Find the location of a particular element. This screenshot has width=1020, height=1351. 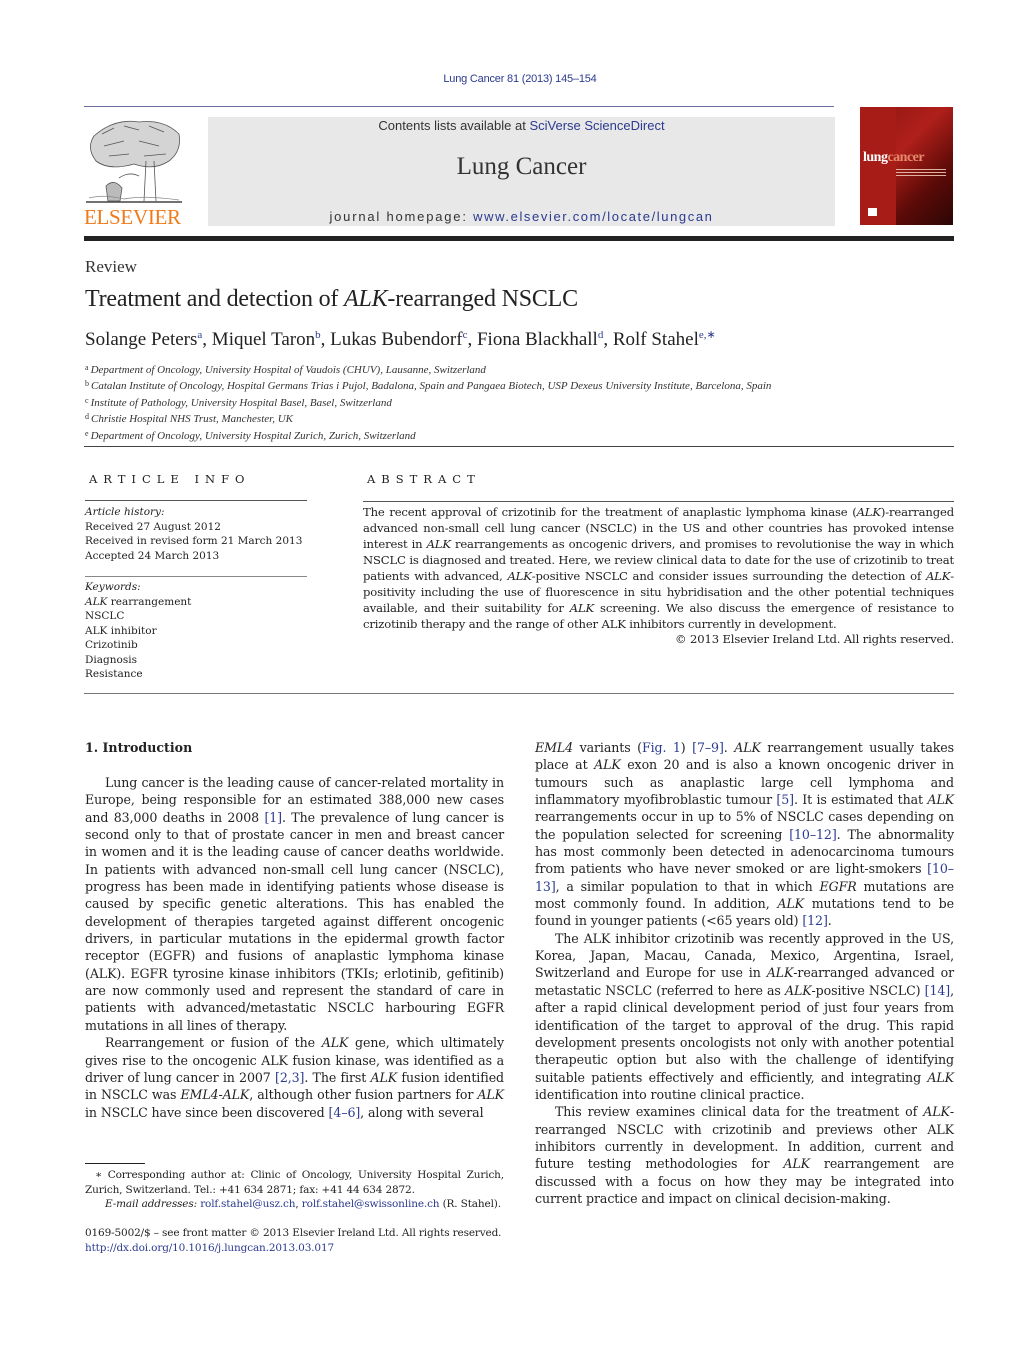

citation-link: [7–9] is located at coordinates (708, 747).